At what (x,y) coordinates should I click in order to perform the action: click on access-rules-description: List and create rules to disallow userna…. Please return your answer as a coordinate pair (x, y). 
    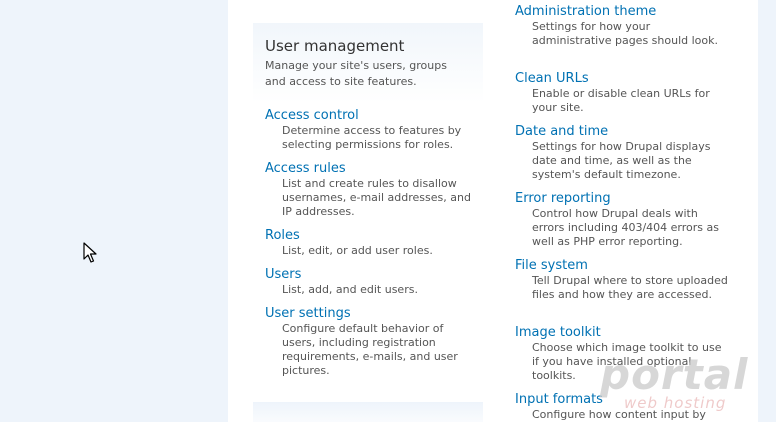
    Looking at the image, I should click on (376, 197).